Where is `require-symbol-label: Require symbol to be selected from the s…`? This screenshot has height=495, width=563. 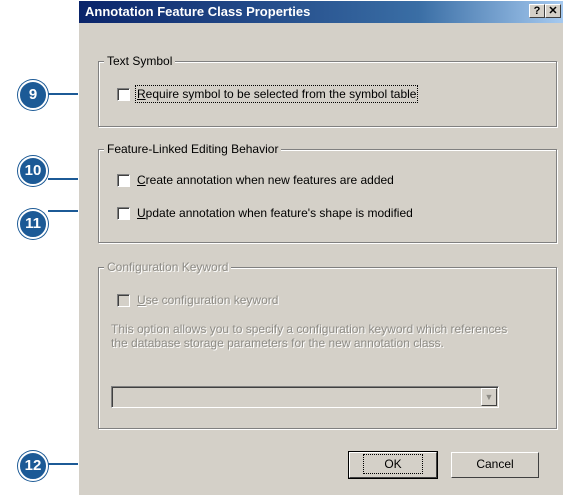
require-symbol-label: Require symbol to be selected from the s… is located at coordinates (276, 94).